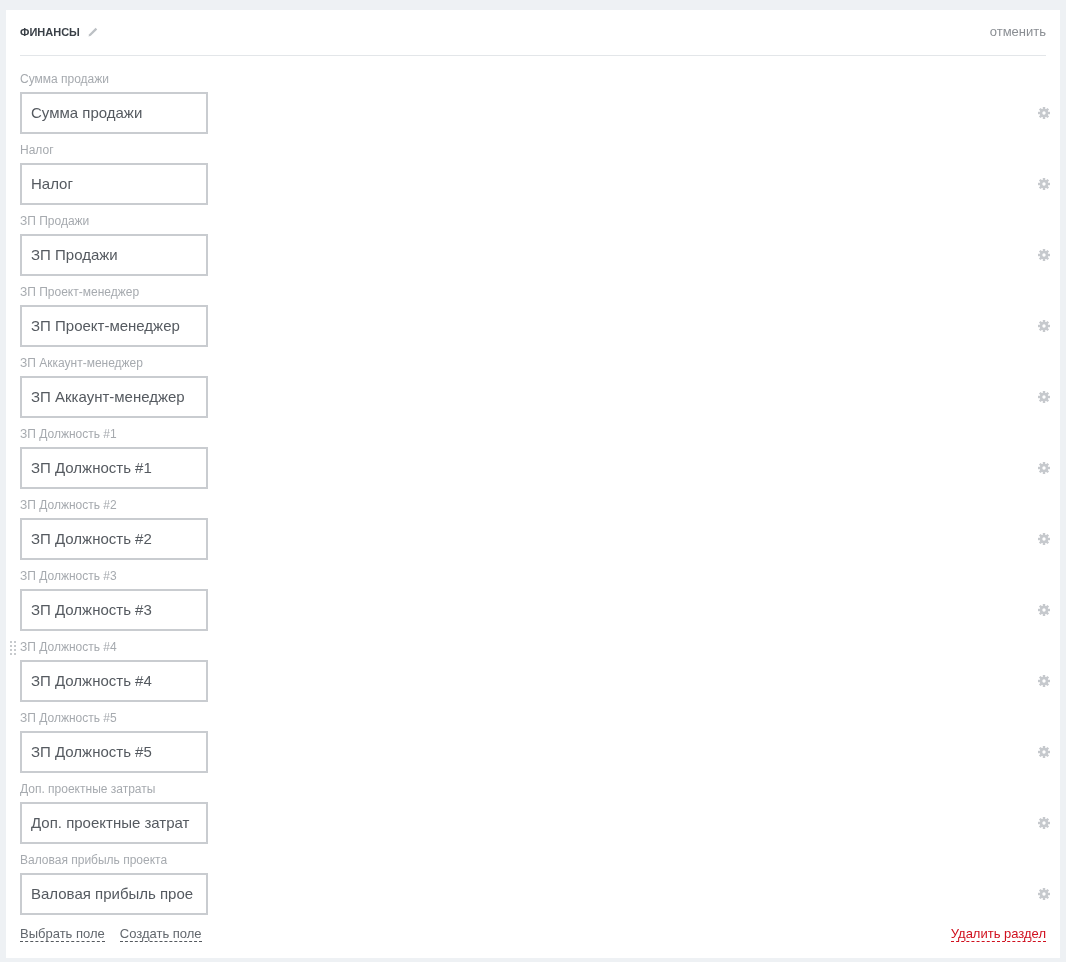 This screenshot has height=962, width=1066. I want to click on field-label: ЗП Продажи, so click(55, 221).